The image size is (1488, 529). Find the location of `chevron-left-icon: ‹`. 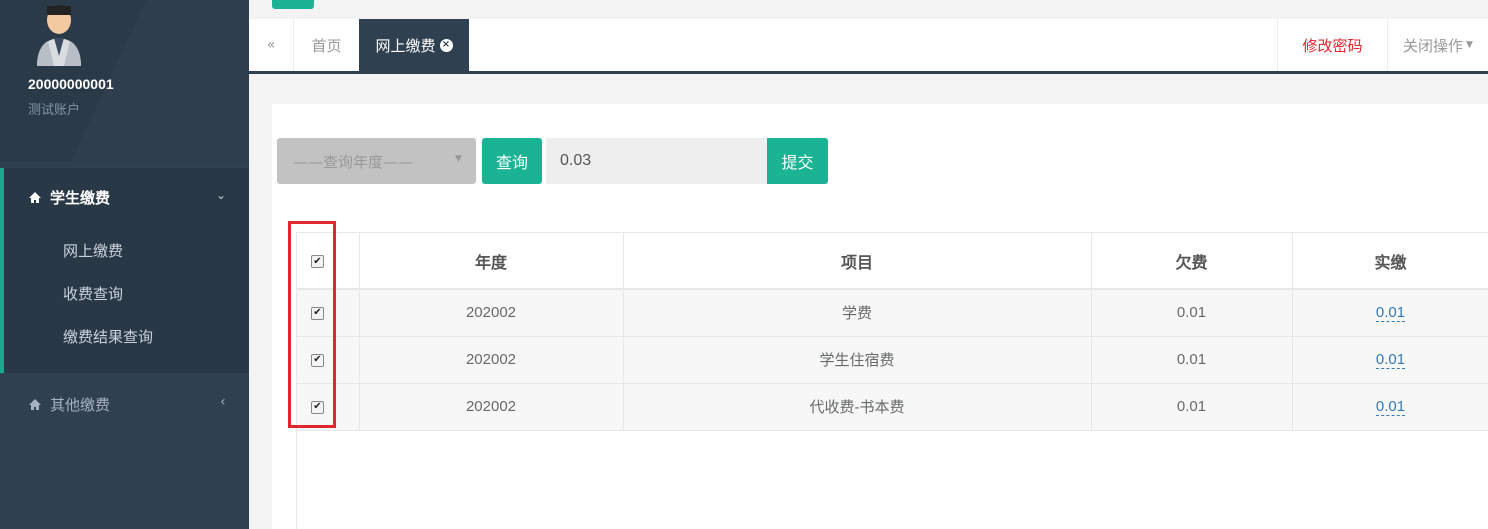

chevron-left-icon: ‹ is located at coordinates (223, 402).